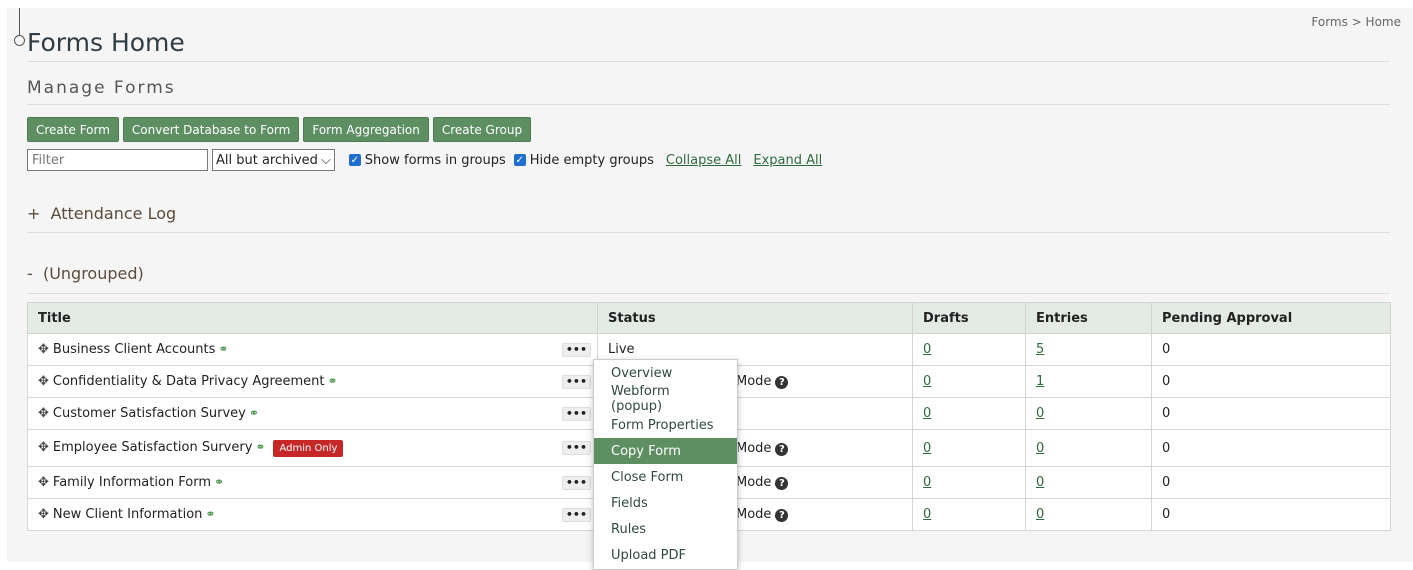 Image resolution: width=1413 pixels, height=570 pixels. I want to click on form-title: Business Client Accounts, so click(134, 349).